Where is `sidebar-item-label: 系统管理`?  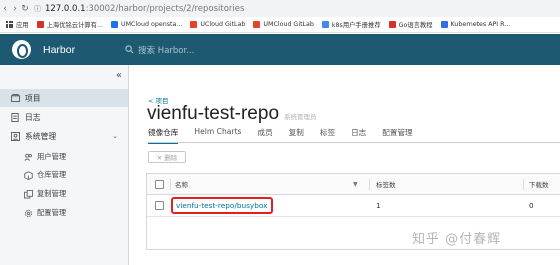
sidebar-item-label: 系统管理 is located at coordinates (41, 136).